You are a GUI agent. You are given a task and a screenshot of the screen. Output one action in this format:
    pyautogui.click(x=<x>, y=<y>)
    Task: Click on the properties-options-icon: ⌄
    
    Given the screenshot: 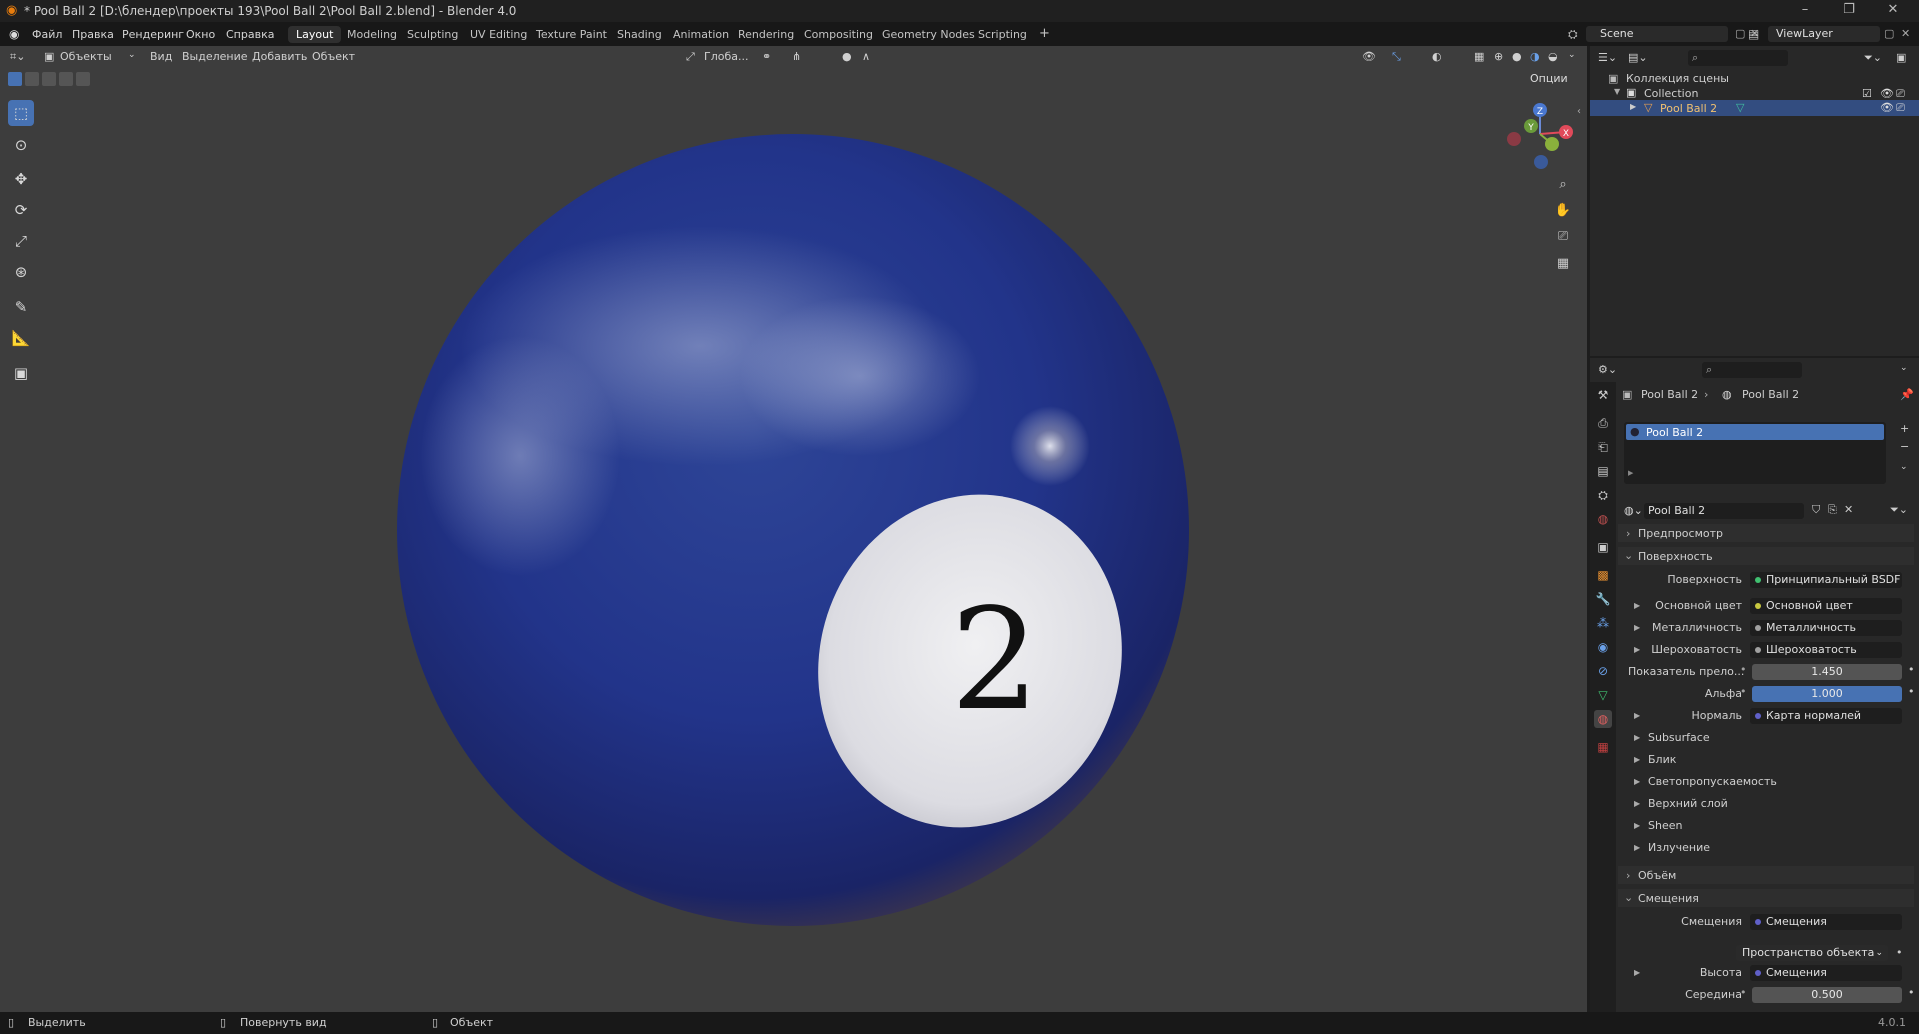 What is the action you would take?
    pyautogui.click(x=1904, y=368)
    